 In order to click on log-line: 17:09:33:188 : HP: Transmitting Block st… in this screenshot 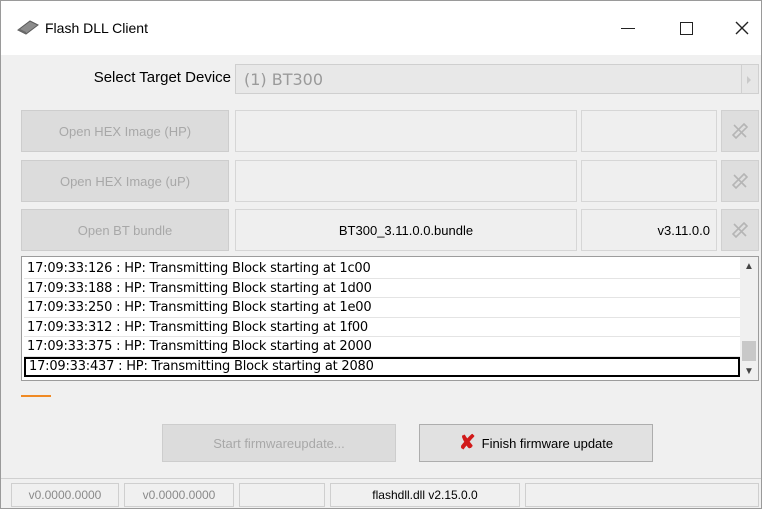, I will do `click(382, 289)`.